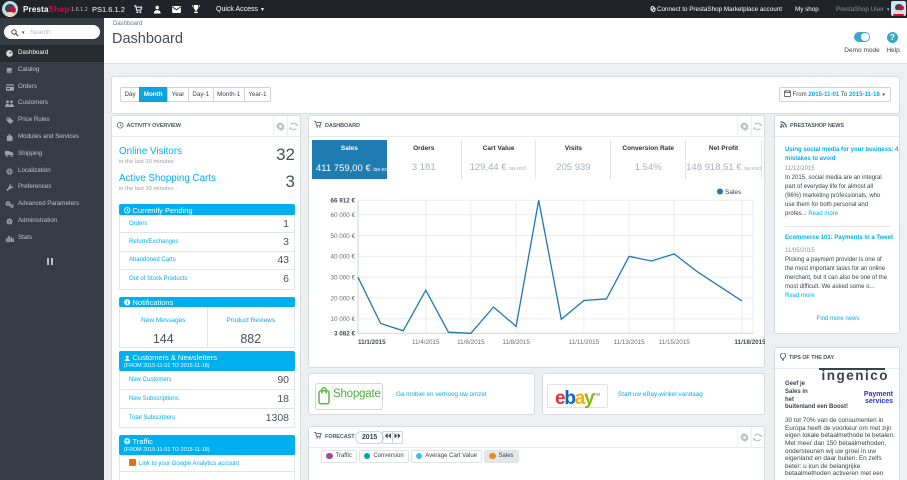 The width and height of the screenshot is (907, 480). I want to click on svg-text: 66 912 €, so click(342, 201).